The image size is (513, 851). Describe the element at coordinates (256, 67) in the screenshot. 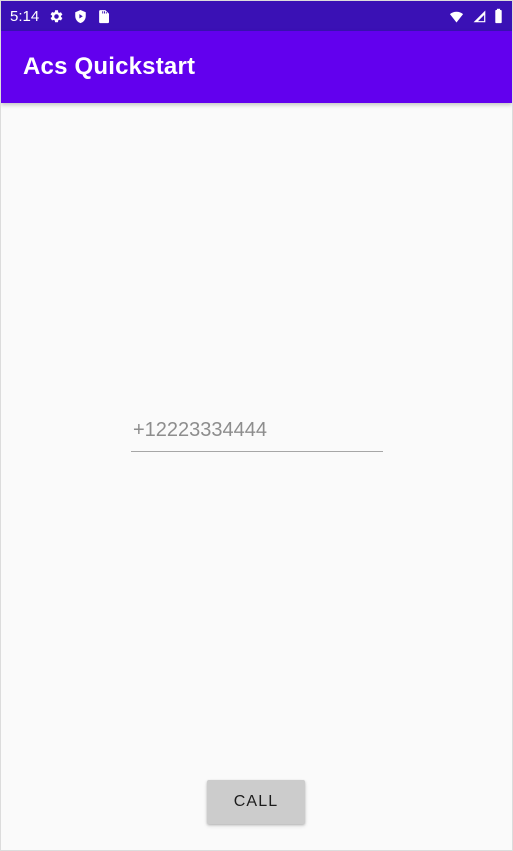

I see `app-bar: Acs Quickstart` at that location.